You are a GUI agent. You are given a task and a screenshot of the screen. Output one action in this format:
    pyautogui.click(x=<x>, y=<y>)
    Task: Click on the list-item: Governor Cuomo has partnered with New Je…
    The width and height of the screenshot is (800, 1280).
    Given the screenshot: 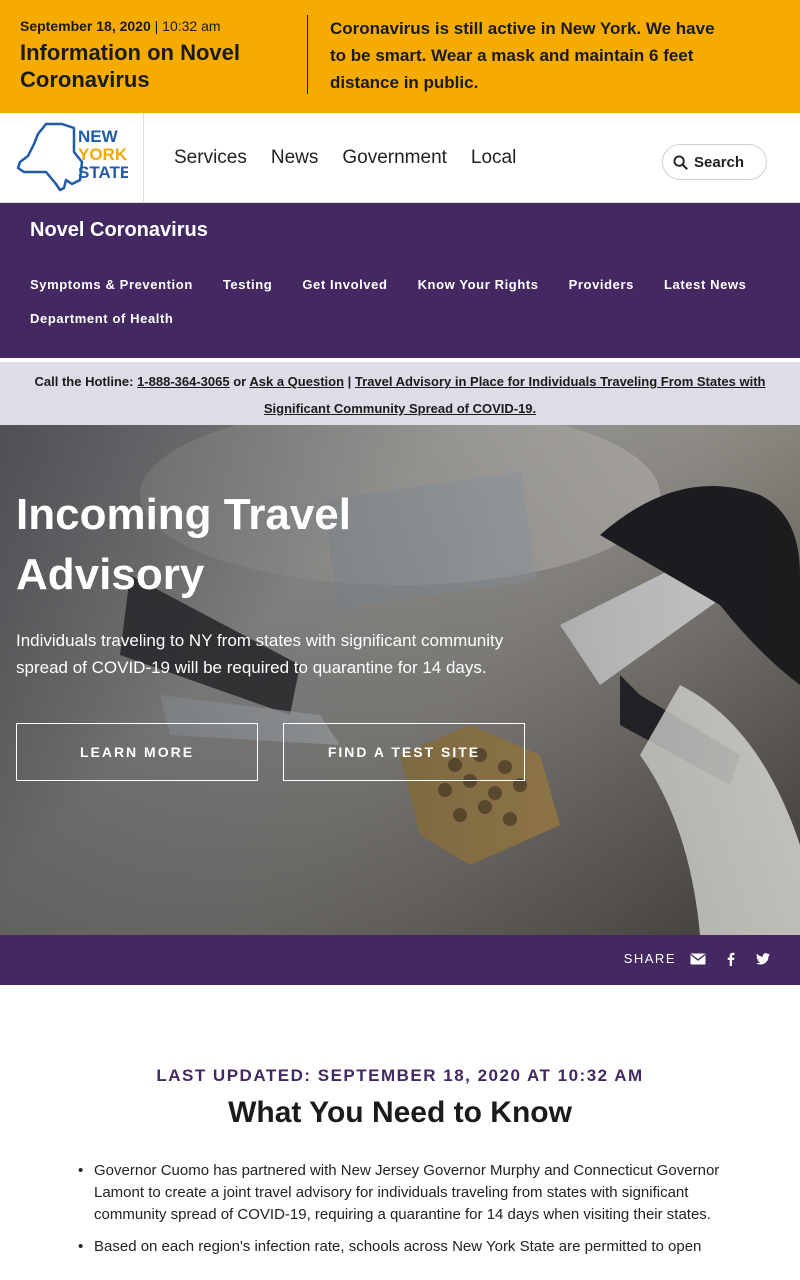 What is the action you would take?
    pyautogui.click(x=406, y=1193)
    